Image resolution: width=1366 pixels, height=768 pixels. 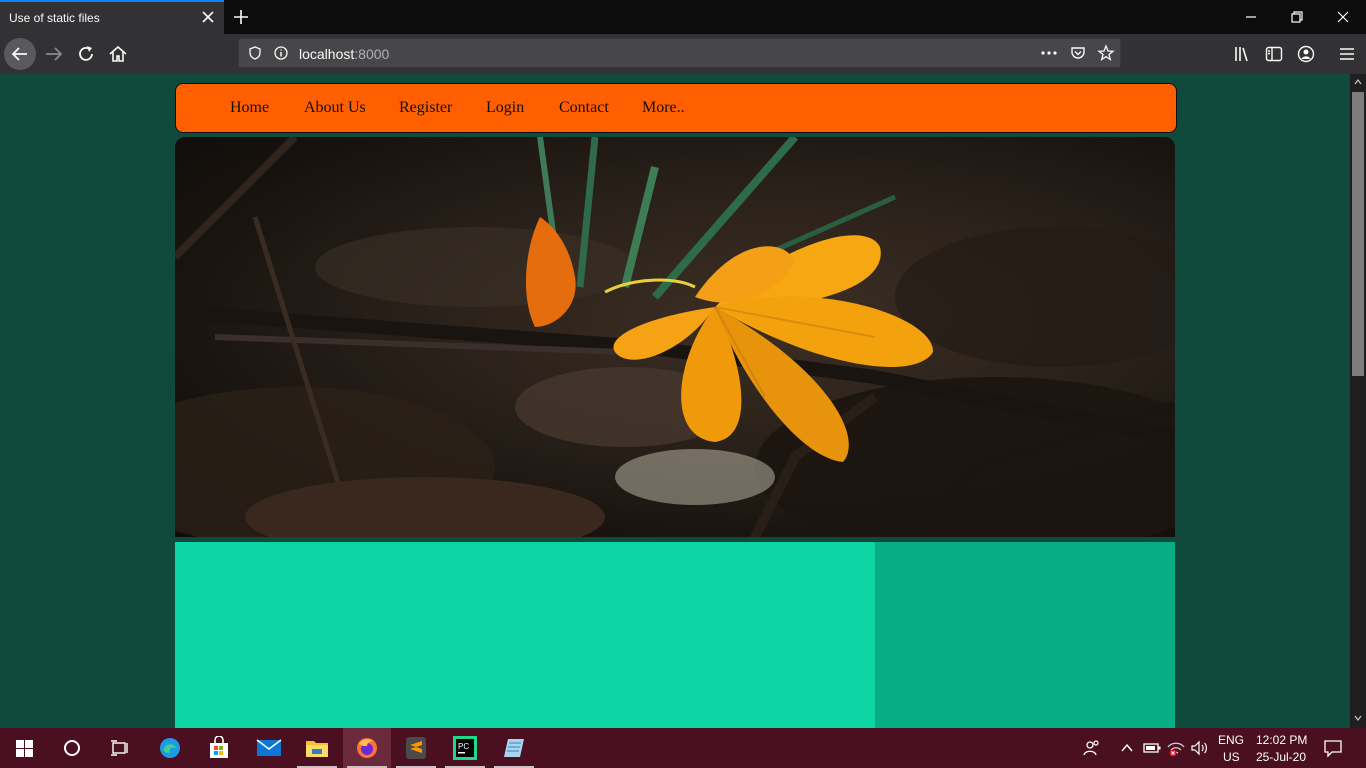 I want to click on sublime-text-icon, so click(x=416, y=748).